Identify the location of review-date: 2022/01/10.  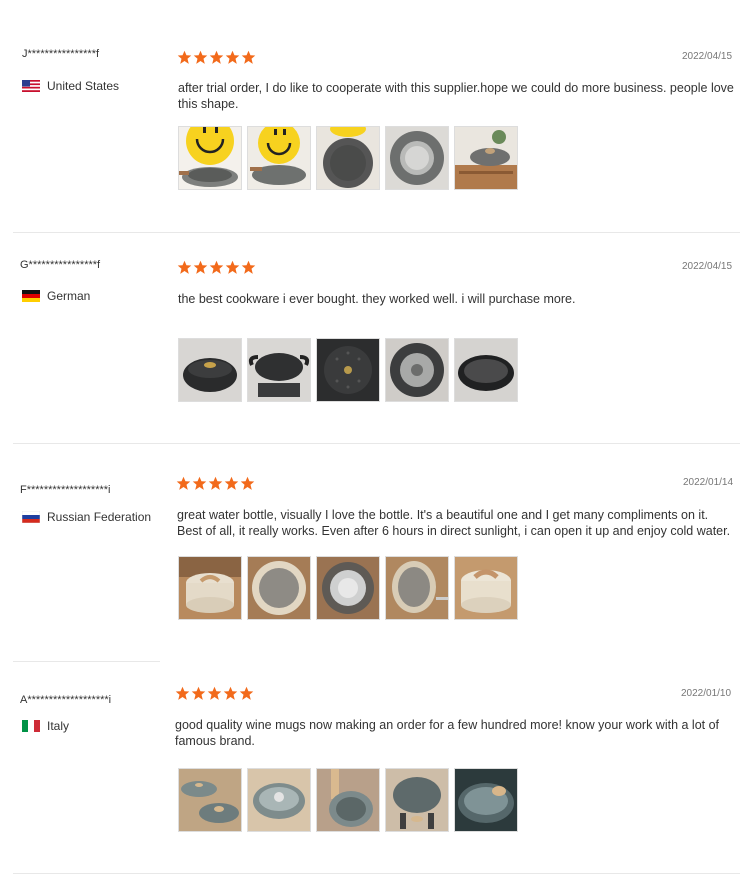
(706, 693).